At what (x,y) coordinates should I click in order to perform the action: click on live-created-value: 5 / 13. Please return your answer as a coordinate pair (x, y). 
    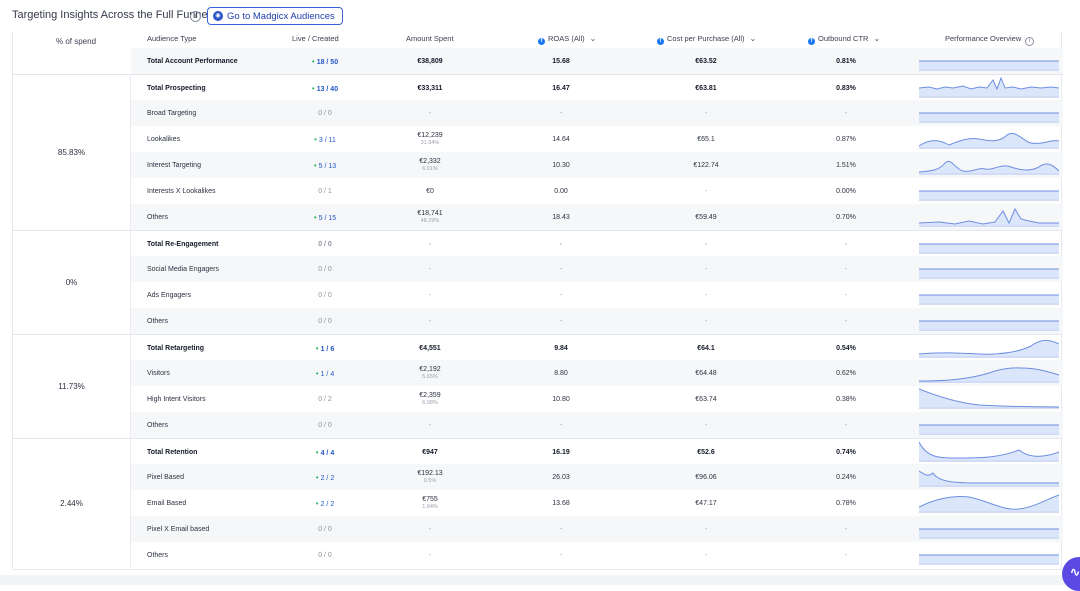
    Looking at the image, I should click on (327, 166).